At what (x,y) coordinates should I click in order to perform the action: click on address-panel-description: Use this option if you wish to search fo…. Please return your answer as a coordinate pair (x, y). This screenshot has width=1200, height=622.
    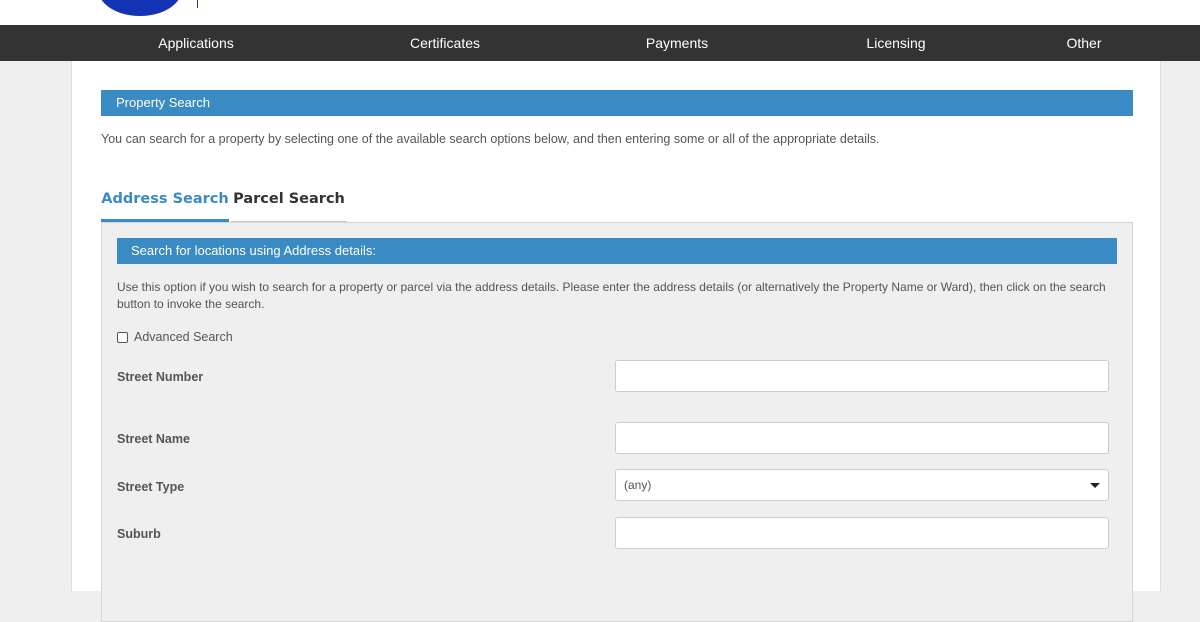
    Looking at the image, I should click on (611, 295).